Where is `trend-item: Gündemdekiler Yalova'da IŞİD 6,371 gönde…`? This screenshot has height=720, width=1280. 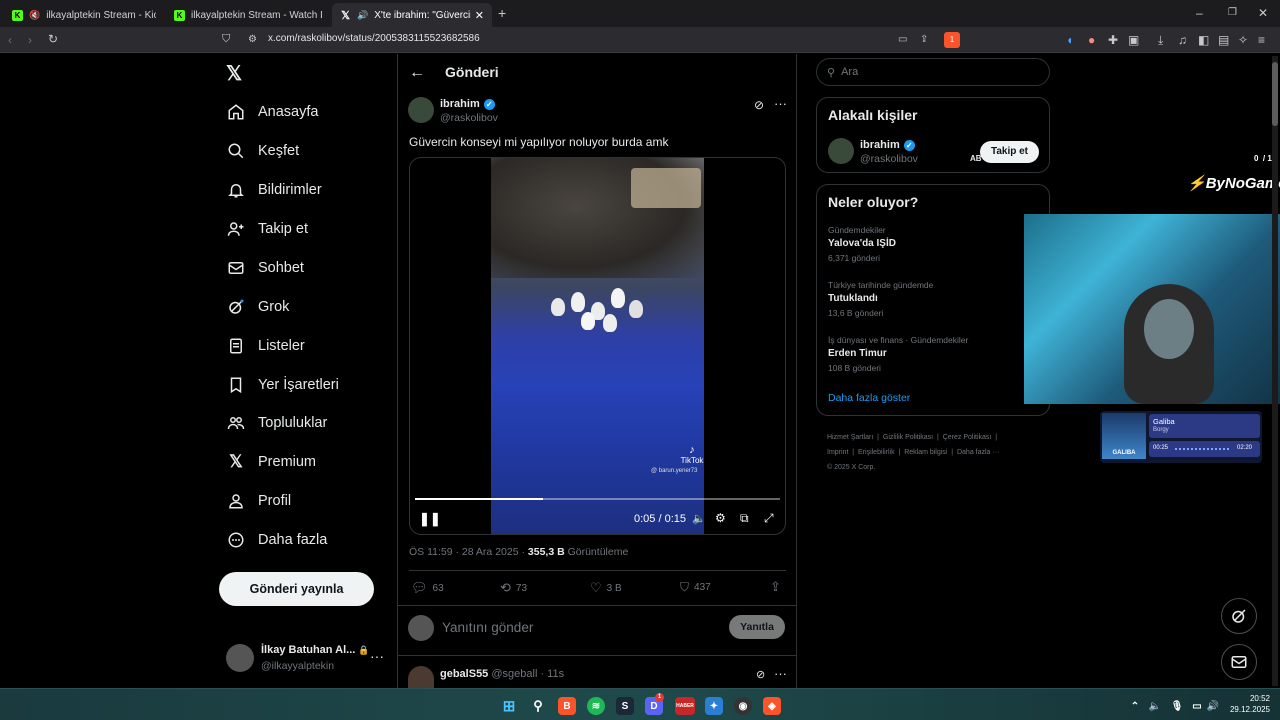 trend-item: Gündemdekiler Yalova'da IŞİD 6,371 gönde… is located at coordinates (933, 244).